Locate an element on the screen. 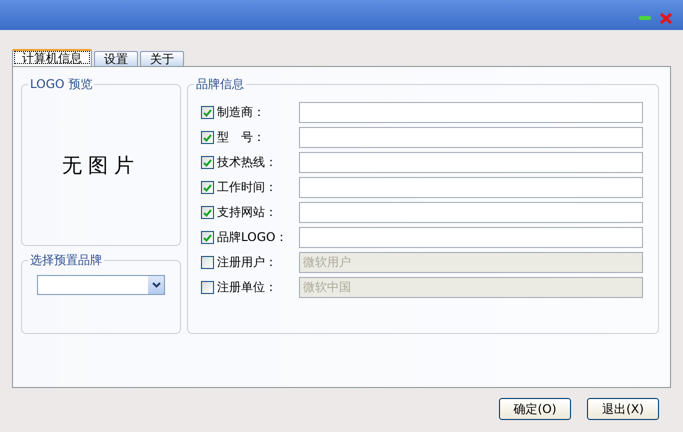  field-label: 注册用户： is located at coordinates (247, 262).